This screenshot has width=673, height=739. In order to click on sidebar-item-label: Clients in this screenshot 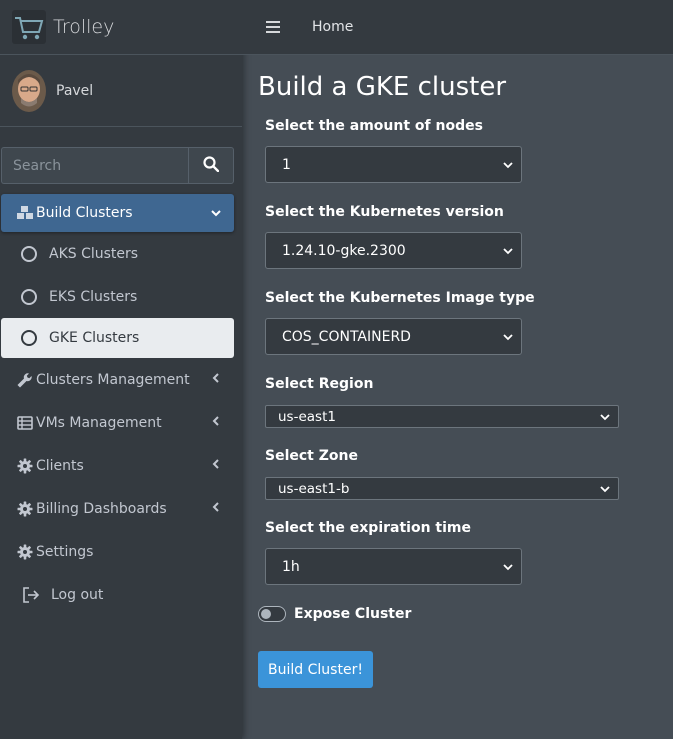, I will do `click(60, 465)`.